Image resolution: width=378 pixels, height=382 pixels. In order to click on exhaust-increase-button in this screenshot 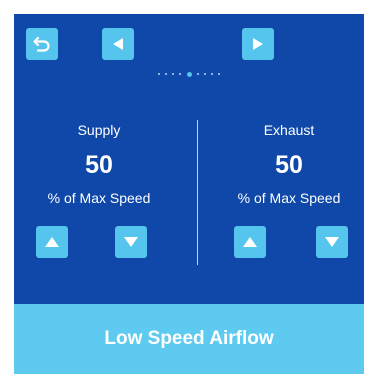, I will do `click(250, 242)`.